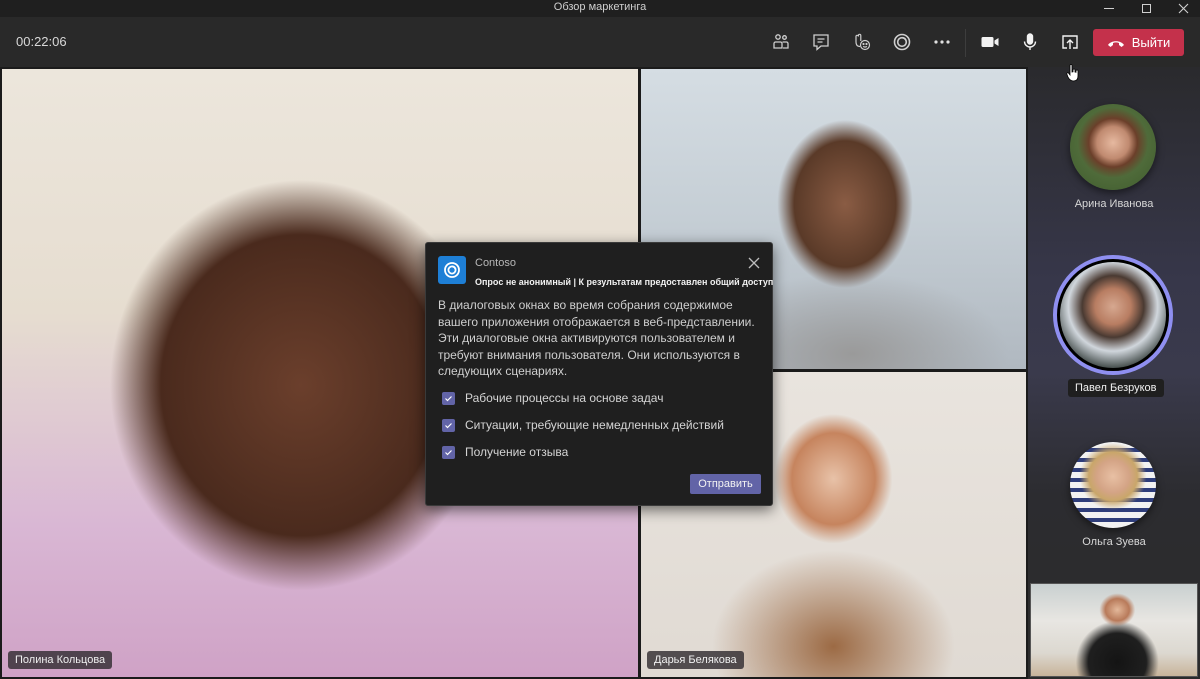  I want to click on dialog-close-button, so click(754, 263).